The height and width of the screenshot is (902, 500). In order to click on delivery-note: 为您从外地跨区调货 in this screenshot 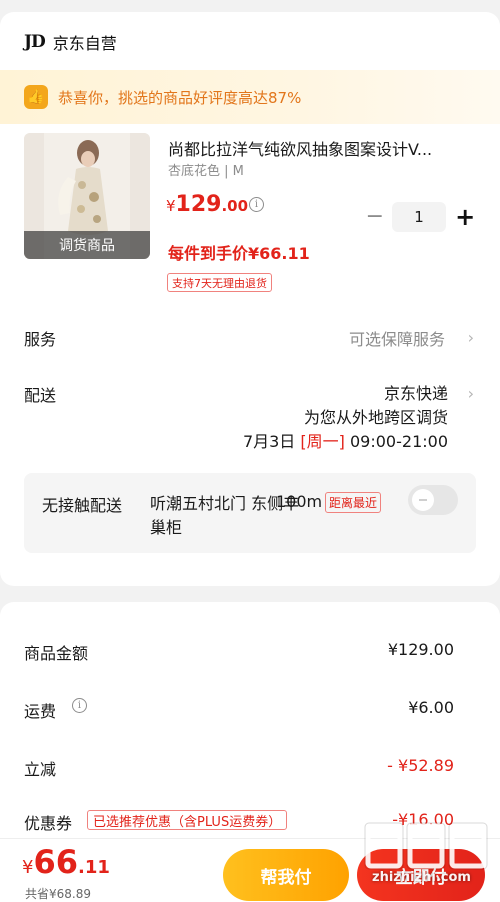, I will do `click(375, 417)`.